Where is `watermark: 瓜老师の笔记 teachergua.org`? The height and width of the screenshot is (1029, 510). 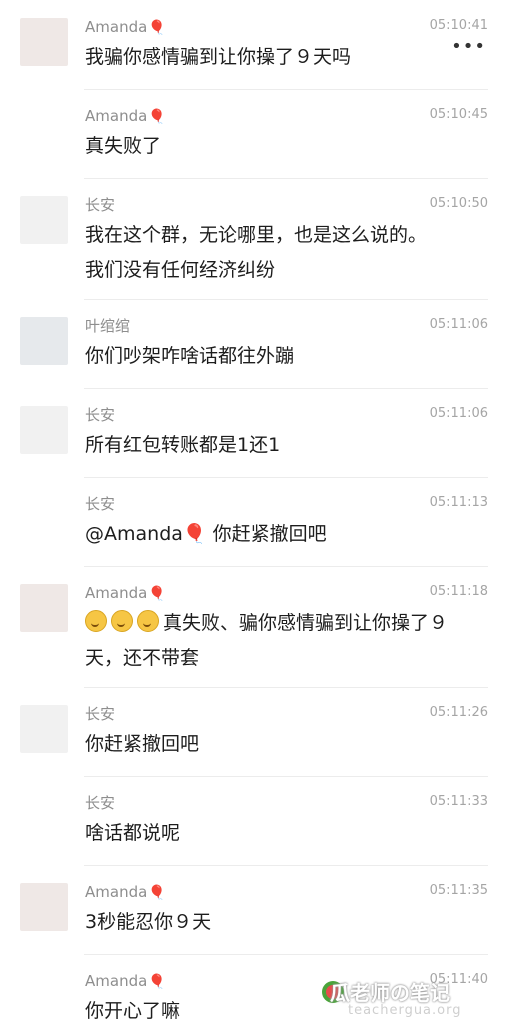 watermark: 瓜老师の笔记 teachergua.org is located at coordinates (400, 997).